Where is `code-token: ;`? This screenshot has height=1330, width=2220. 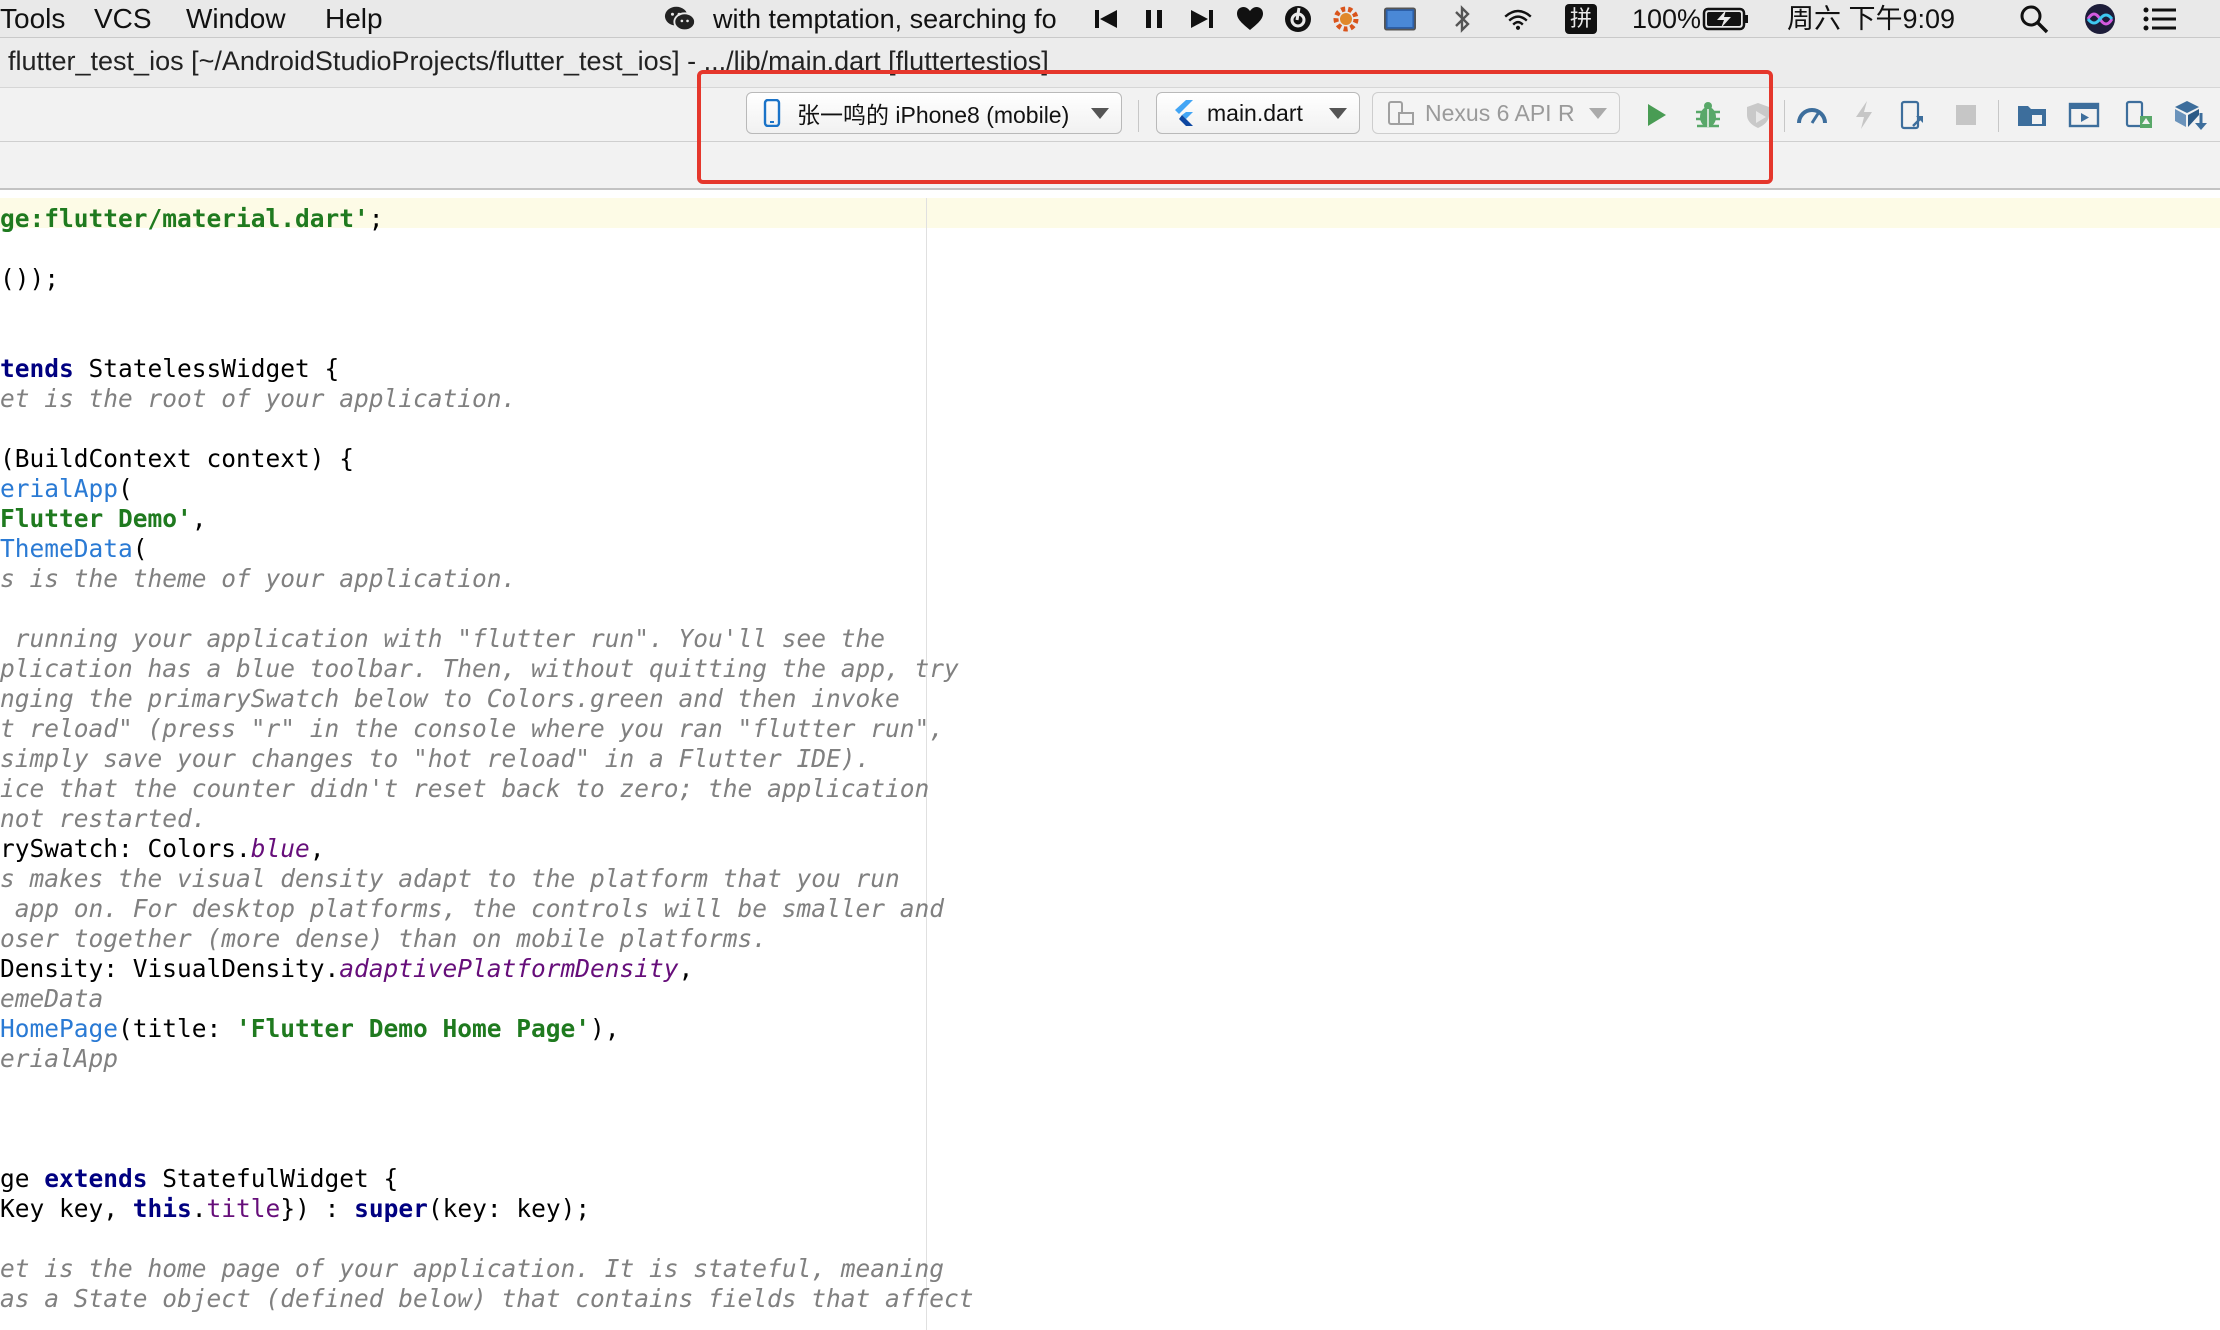 code-token: ; is located at coordinates (376, 218).